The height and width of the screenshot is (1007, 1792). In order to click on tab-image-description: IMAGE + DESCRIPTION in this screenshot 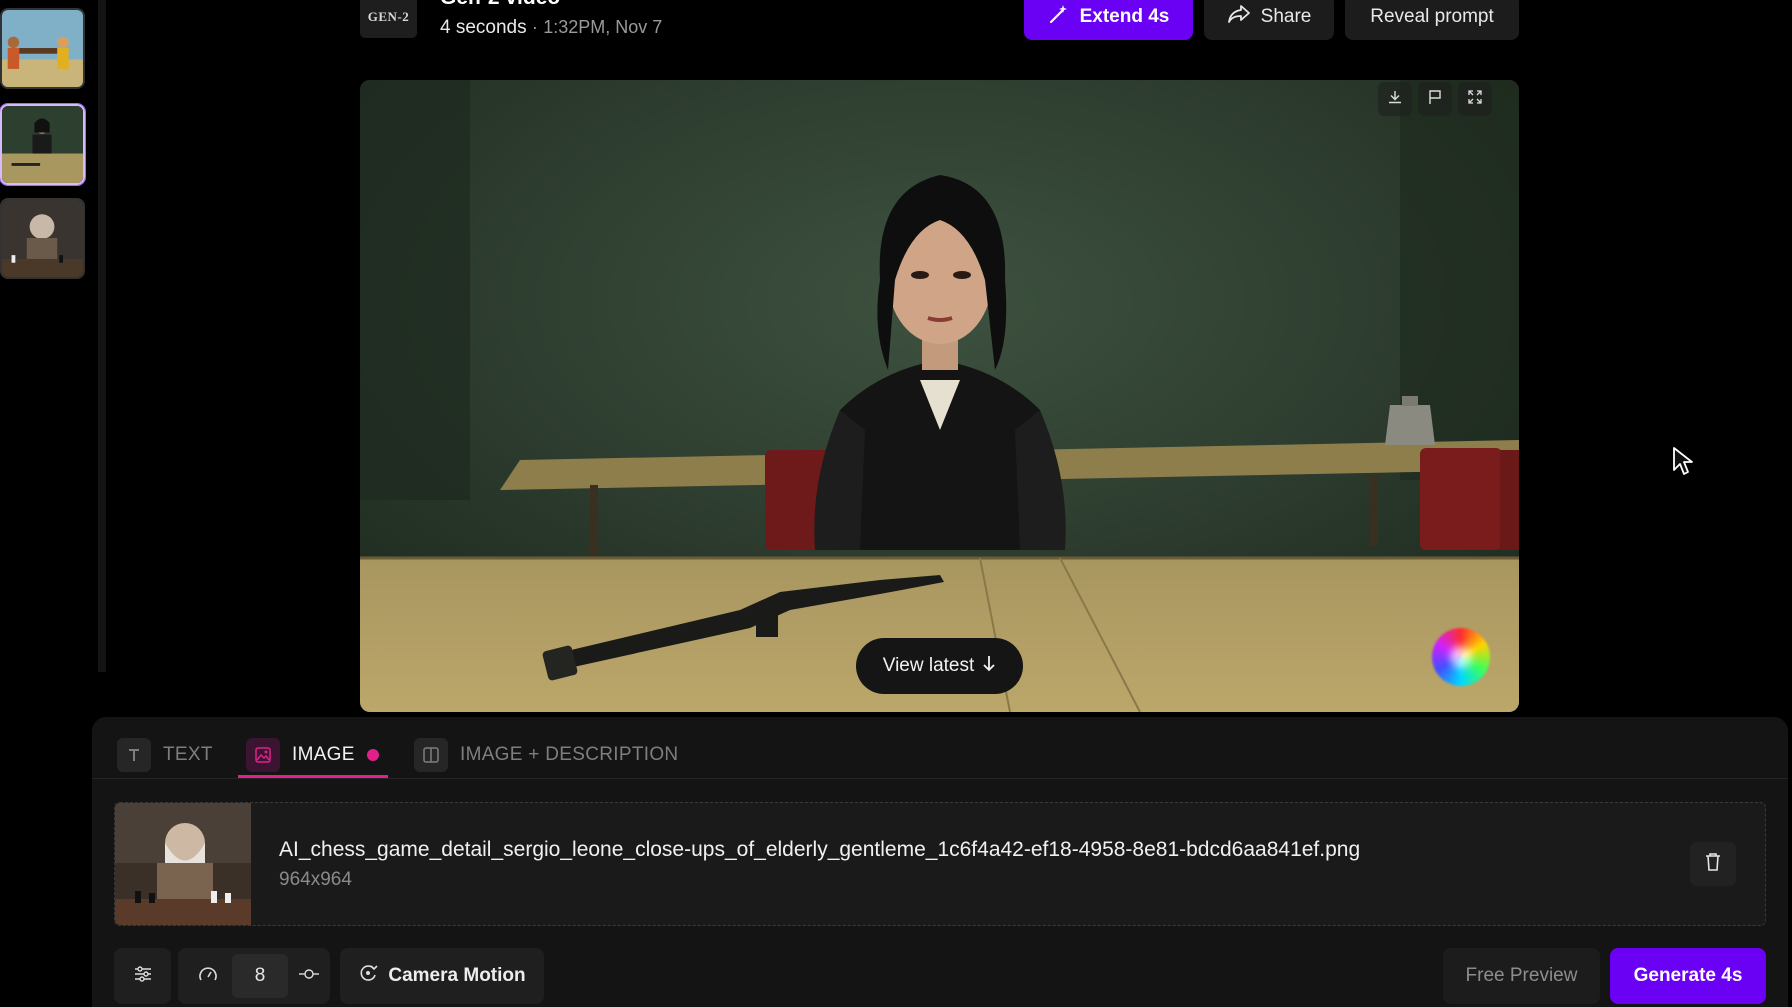, I will do `click(546, 755)`.